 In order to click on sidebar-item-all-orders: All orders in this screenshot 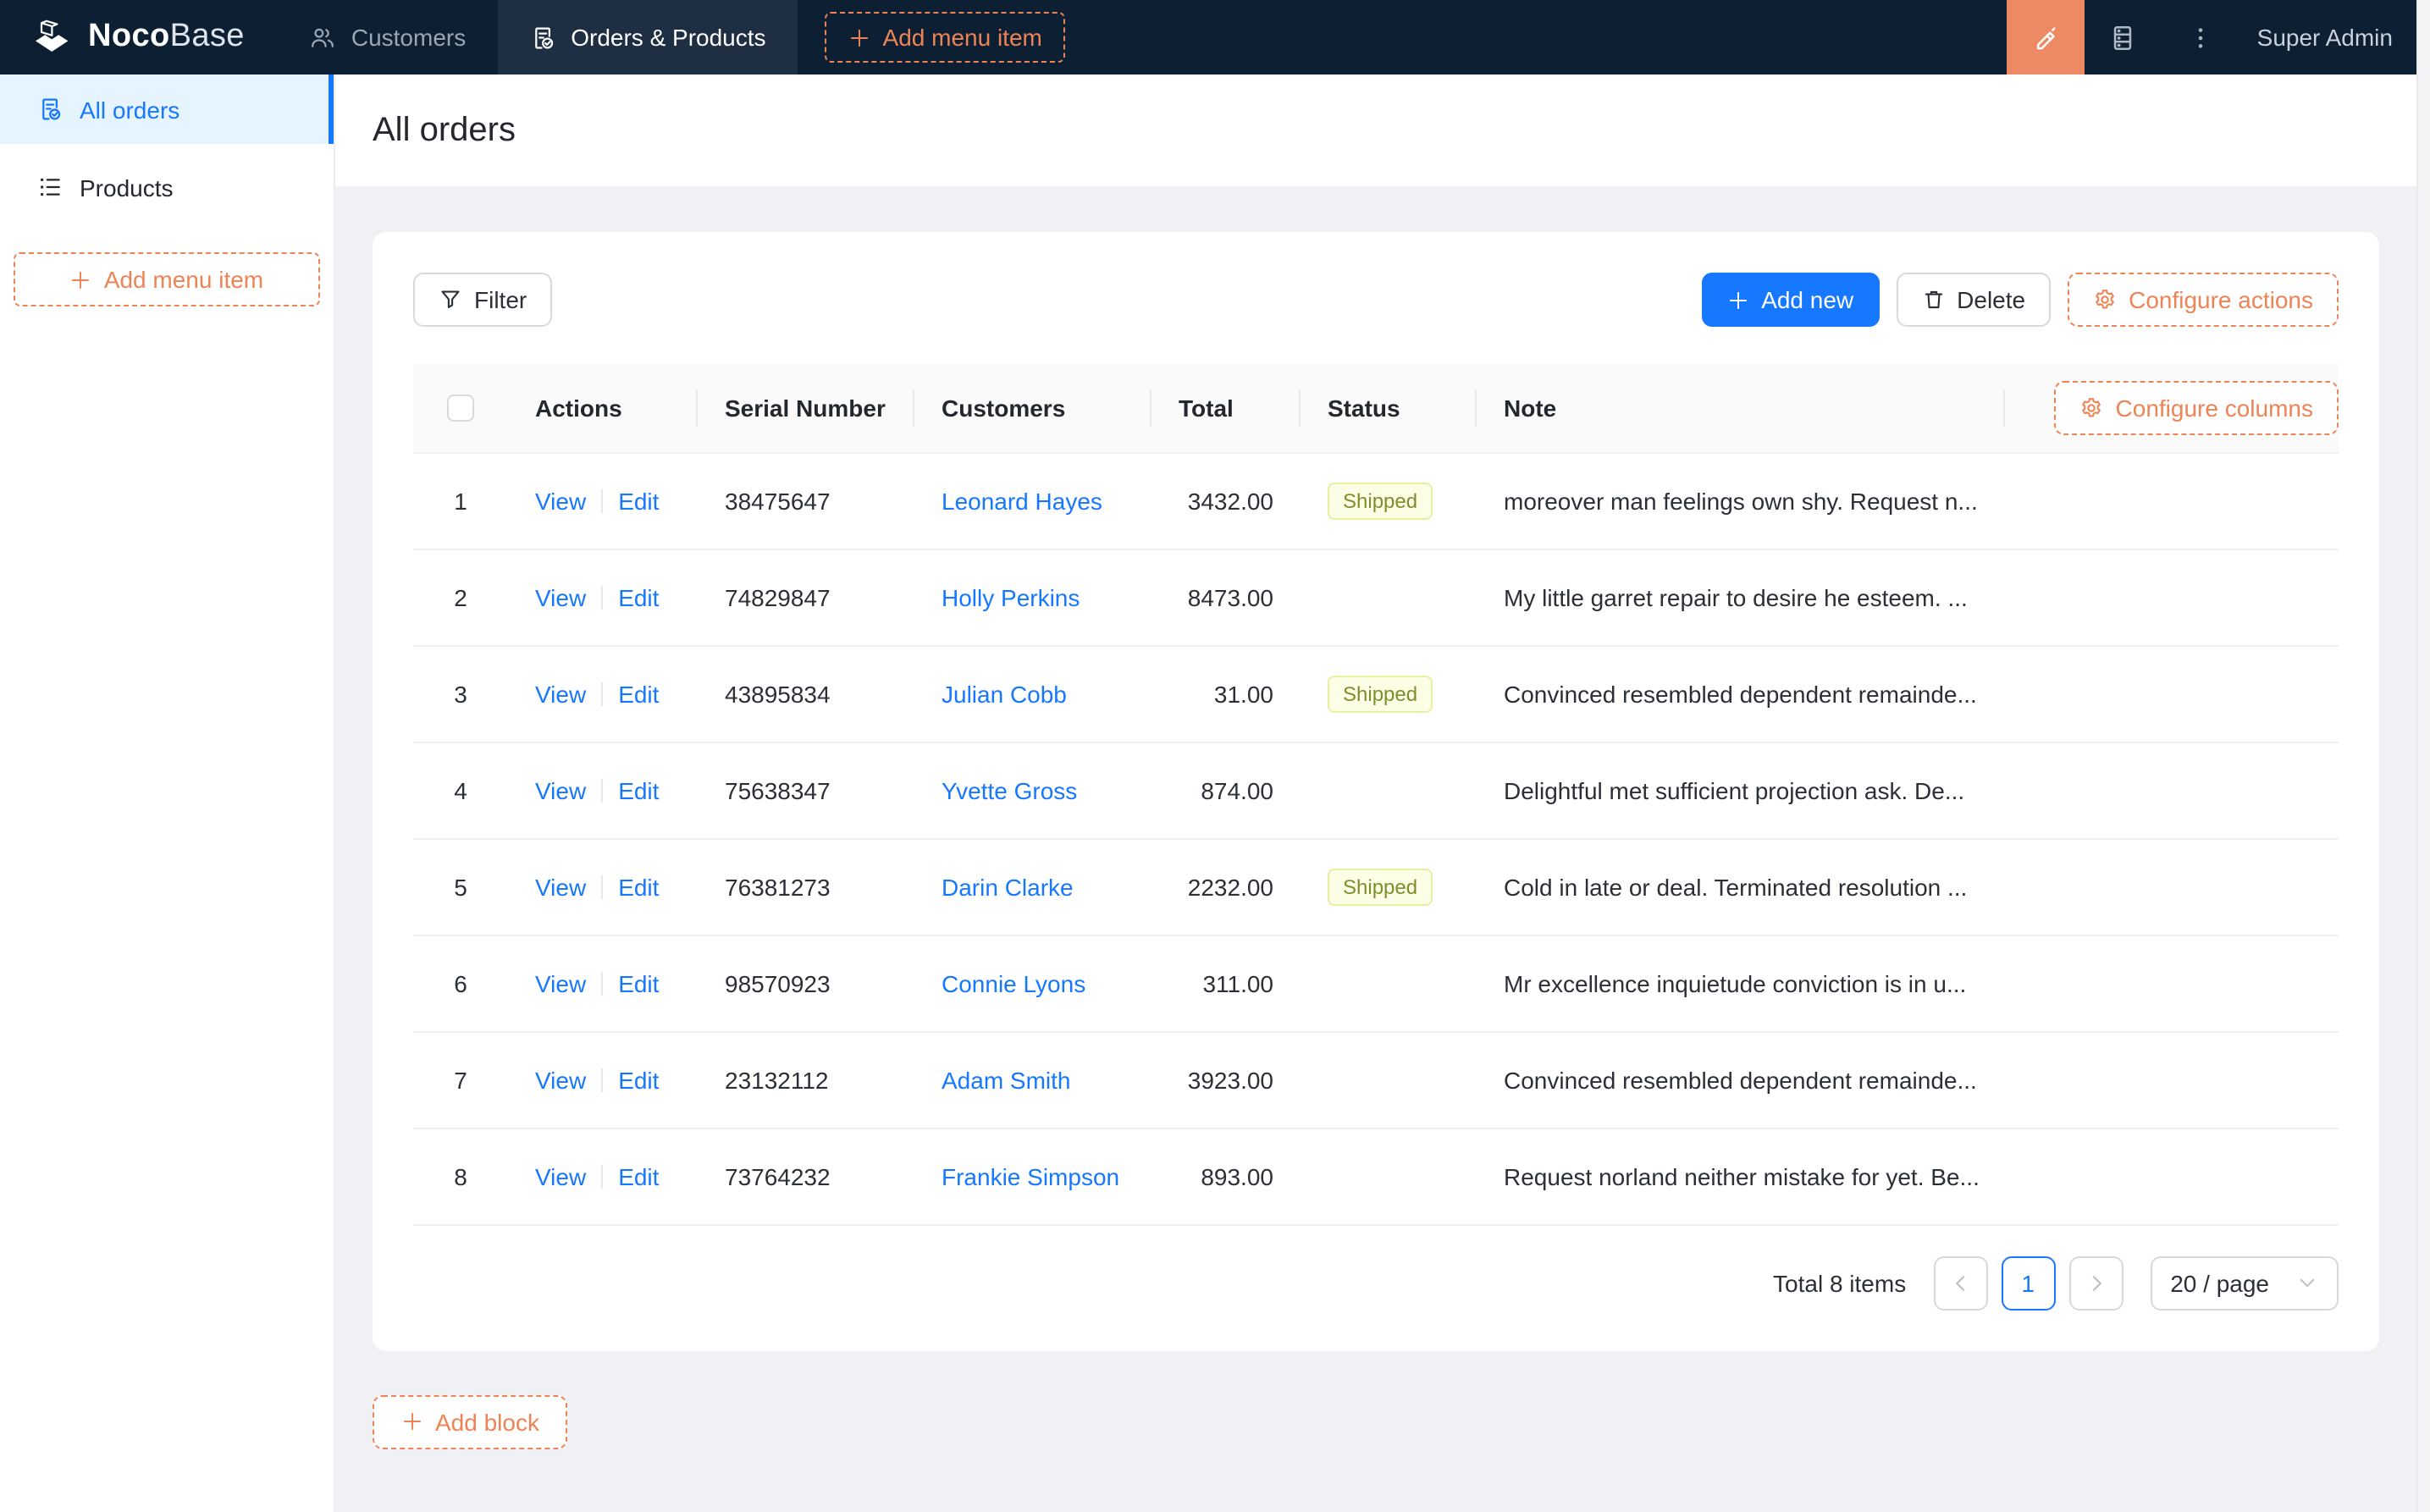, I will do `click(167, 109)`.